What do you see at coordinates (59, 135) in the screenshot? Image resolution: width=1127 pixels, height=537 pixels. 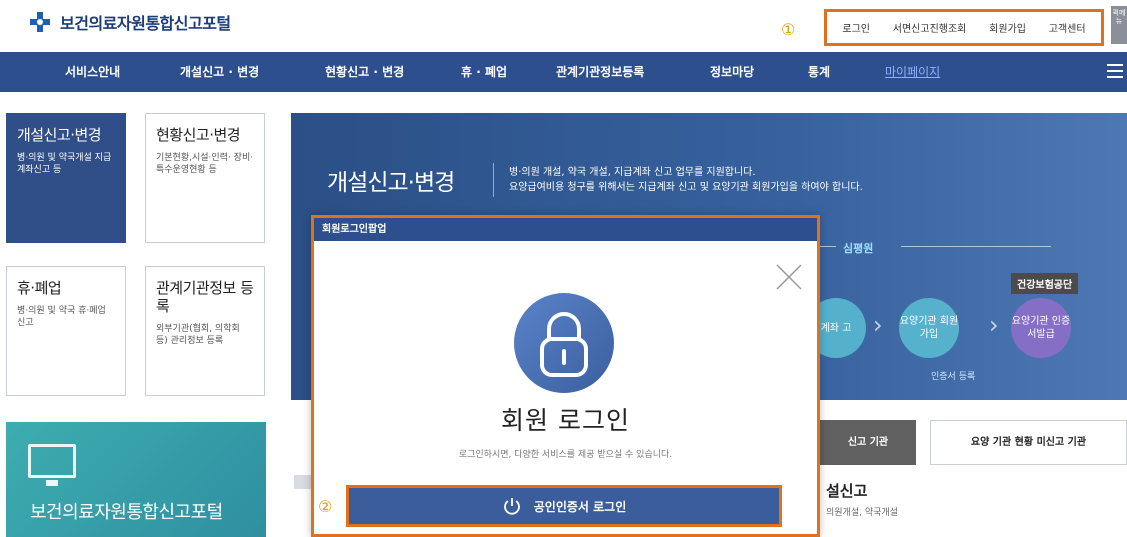 I see `card-title: 개설신고·변경` at bounding box center [59, 135].